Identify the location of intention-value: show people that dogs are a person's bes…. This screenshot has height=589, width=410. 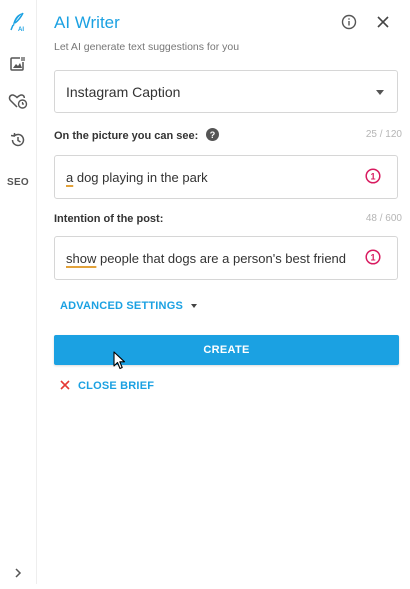
(206, 258).